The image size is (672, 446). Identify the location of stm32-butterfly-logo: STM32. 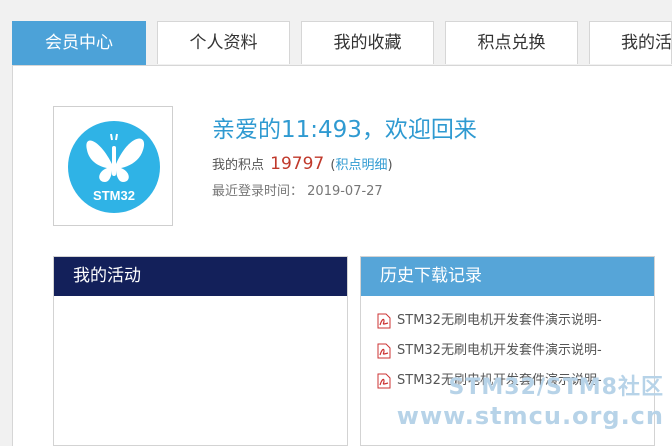
(114, 167).